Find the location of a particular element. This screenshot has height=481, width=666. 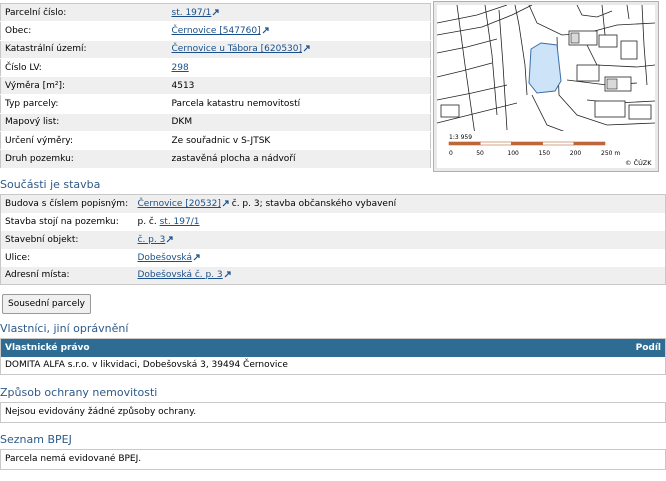

parcel-row: Typ parcely: Parcela katastru nemovitostí is located at coordinates (215, 104).